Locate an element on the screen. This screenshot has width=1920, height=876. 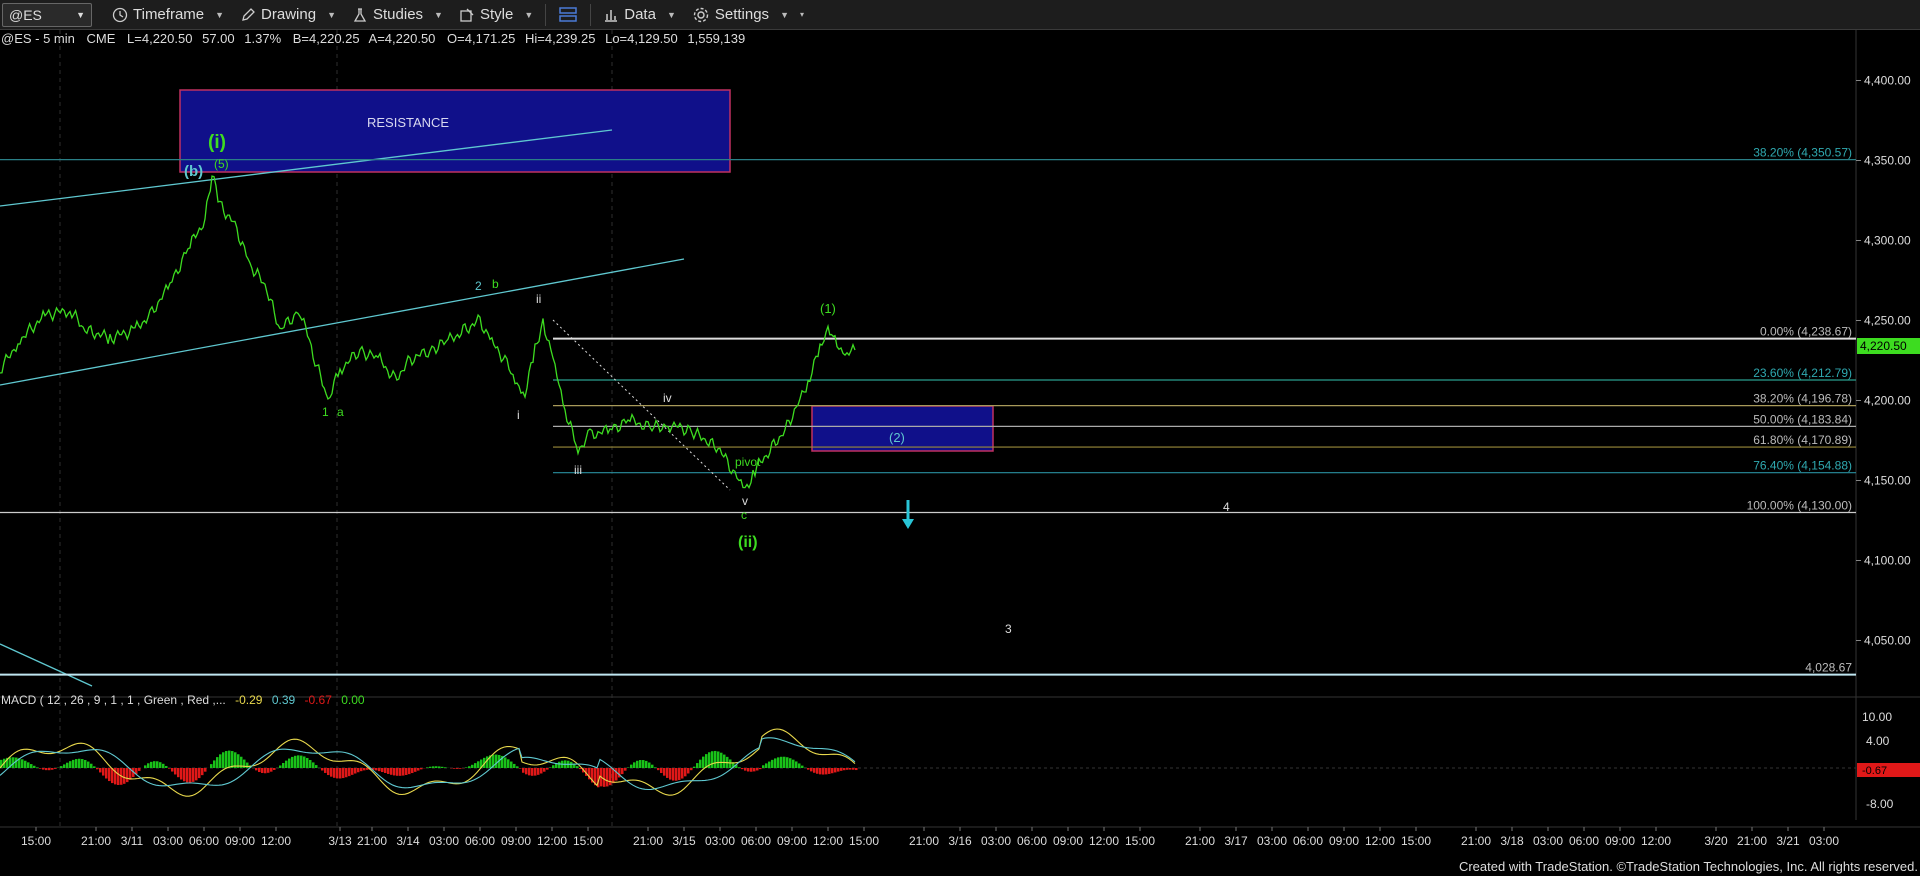
data-menu: Data ▼ is located at coordinates (639, 15).